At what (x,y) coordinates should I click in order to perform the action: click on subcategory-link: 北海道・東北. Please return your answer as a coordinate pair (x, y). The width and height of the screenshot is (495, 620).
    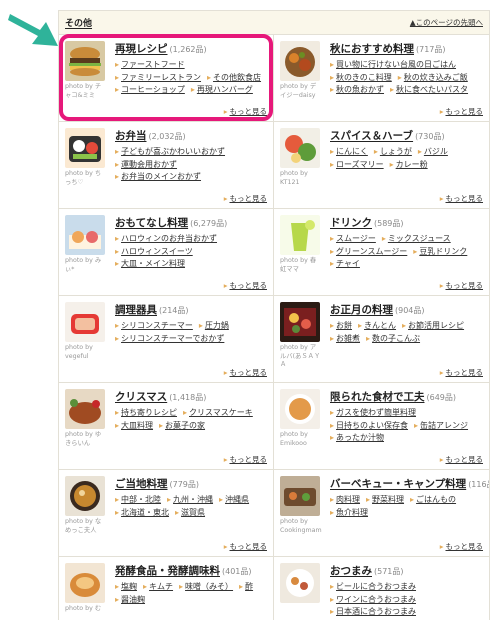
    Looking at the image, I should click on (142, 513).